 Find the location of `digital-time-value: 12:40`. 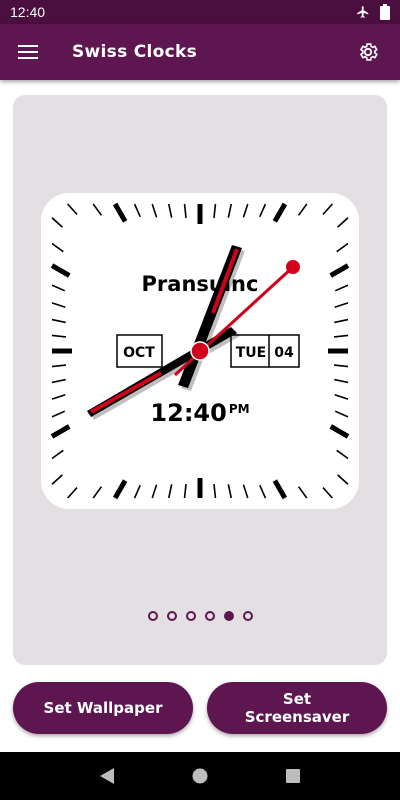

digital-time-value: 12:40 is located at coordinates (188, 413).